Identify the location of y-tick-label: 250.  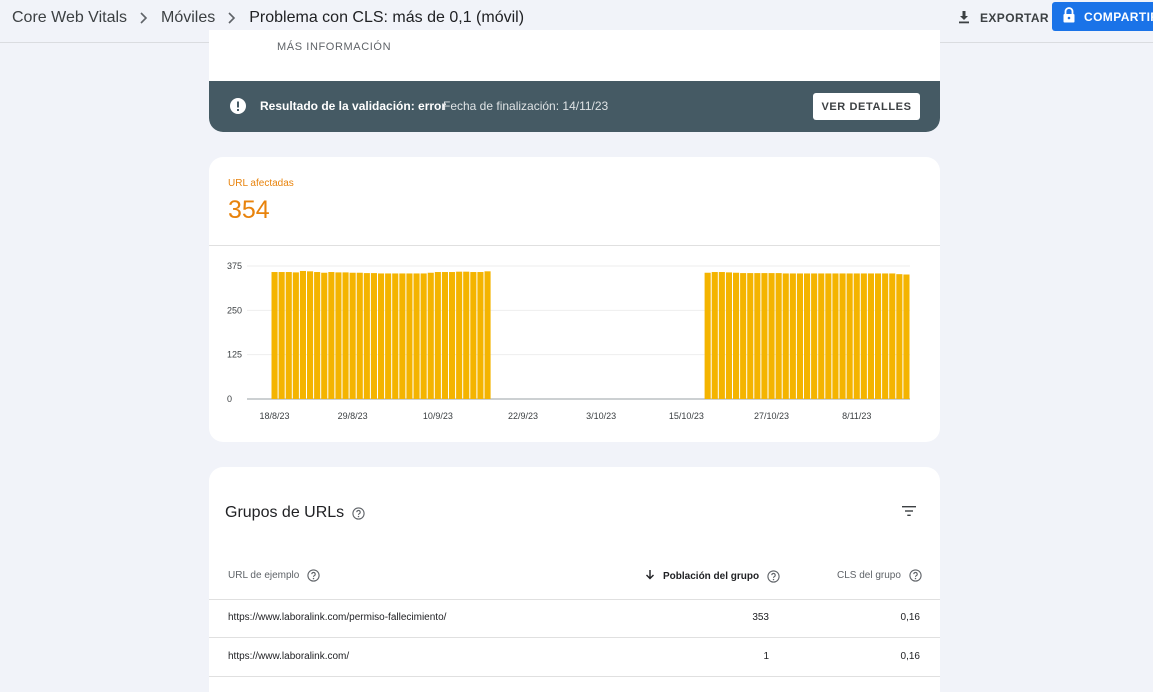
(234, 310).